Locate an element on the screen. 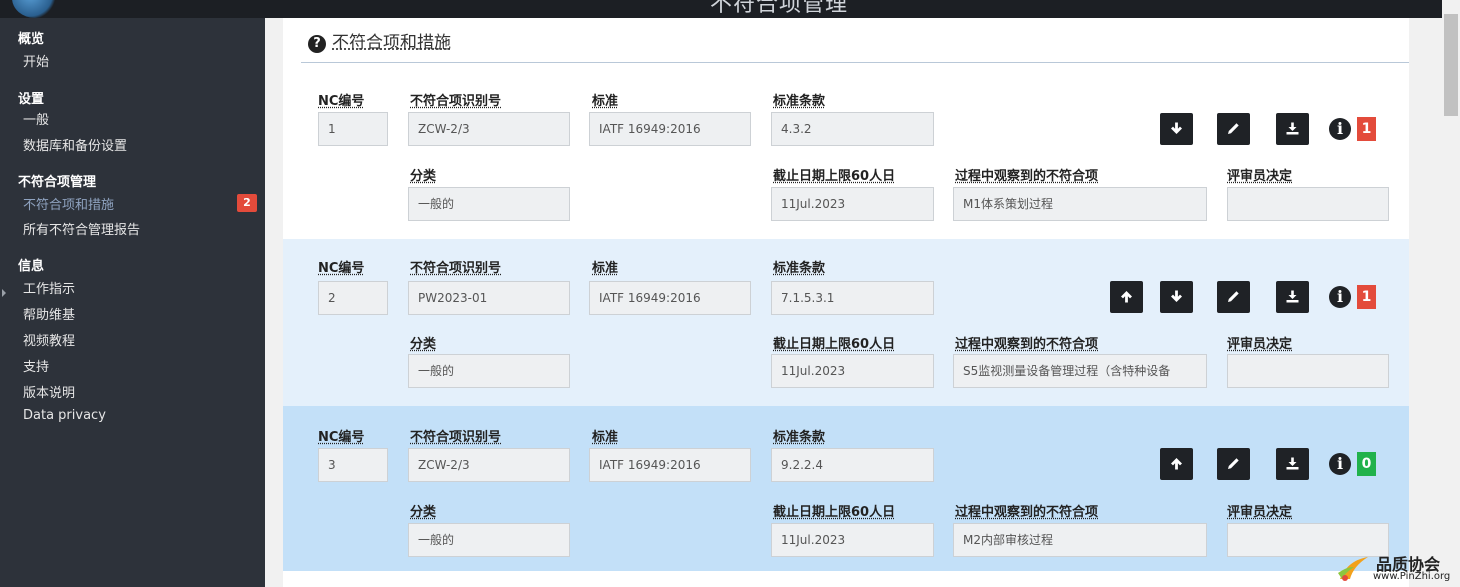 The image size is (1460, 587). sidebar-group-nc-management: 不符合项管理 is located at coordinates (57, 182).